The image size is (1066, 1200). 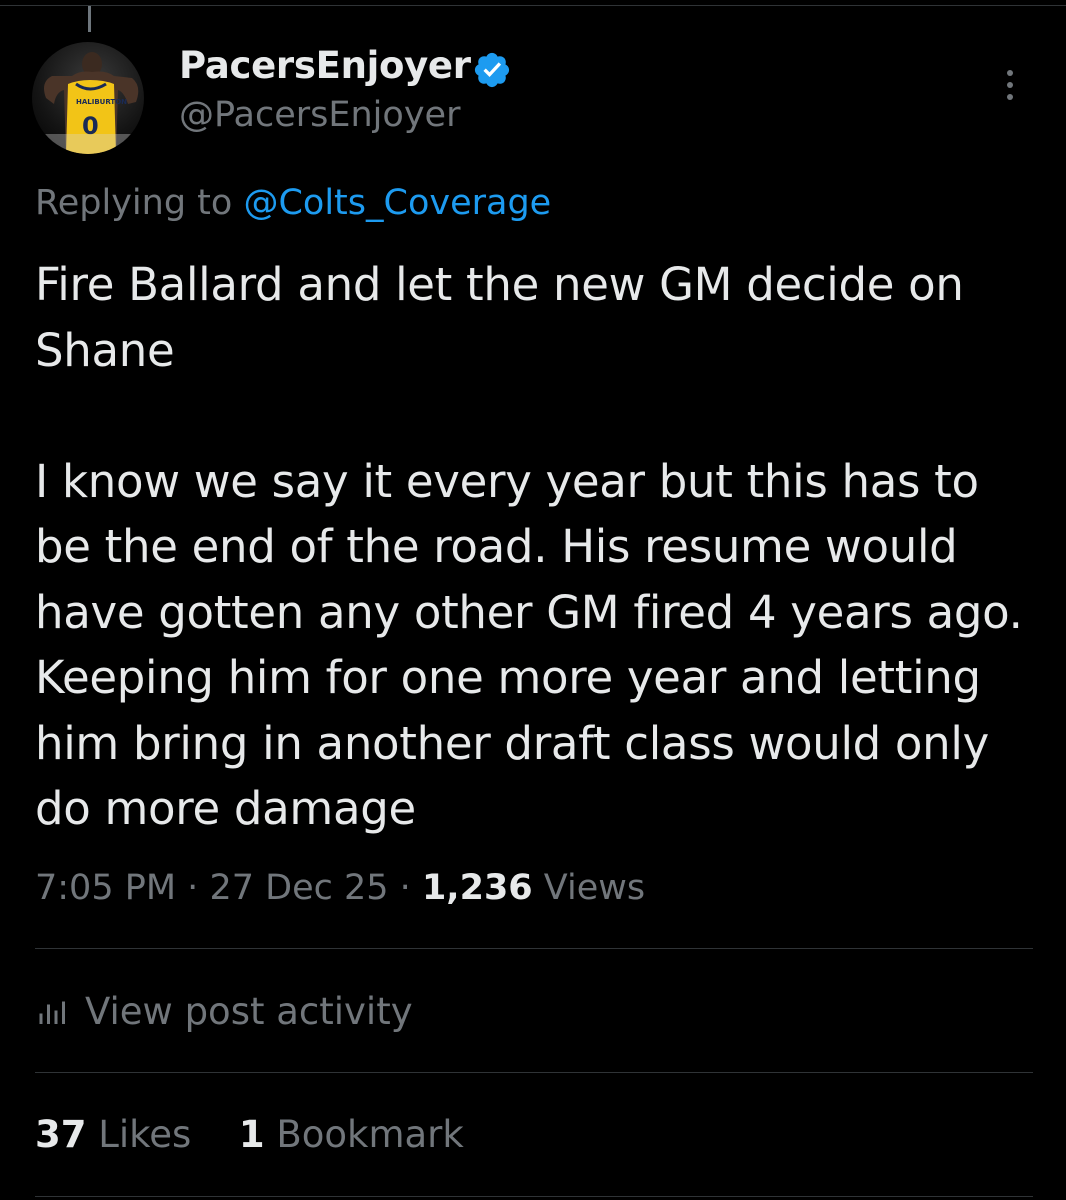 What do you see at coordinates (249, 1011) in the screenshot?
I see `activity-label: View post activity` at bounding box center [249, 1011].